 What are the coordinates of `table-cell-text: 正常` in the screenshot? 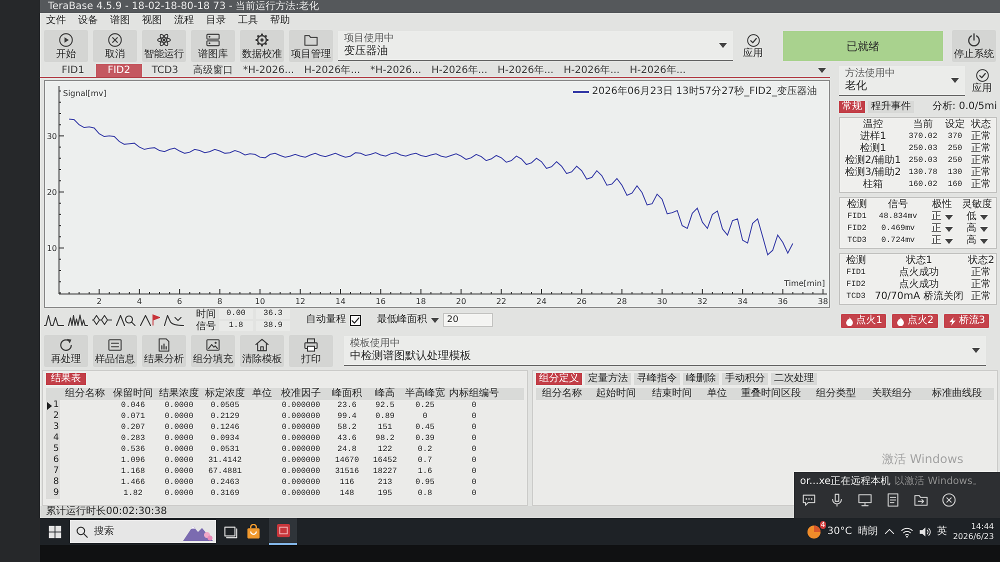 It's located at (981, 284).